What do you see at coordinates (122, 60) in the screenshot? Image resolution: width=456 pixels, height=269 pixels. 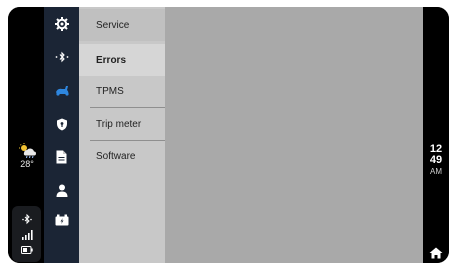 I see `menu-item-errors: Errors` at bounding box center [122, 60].